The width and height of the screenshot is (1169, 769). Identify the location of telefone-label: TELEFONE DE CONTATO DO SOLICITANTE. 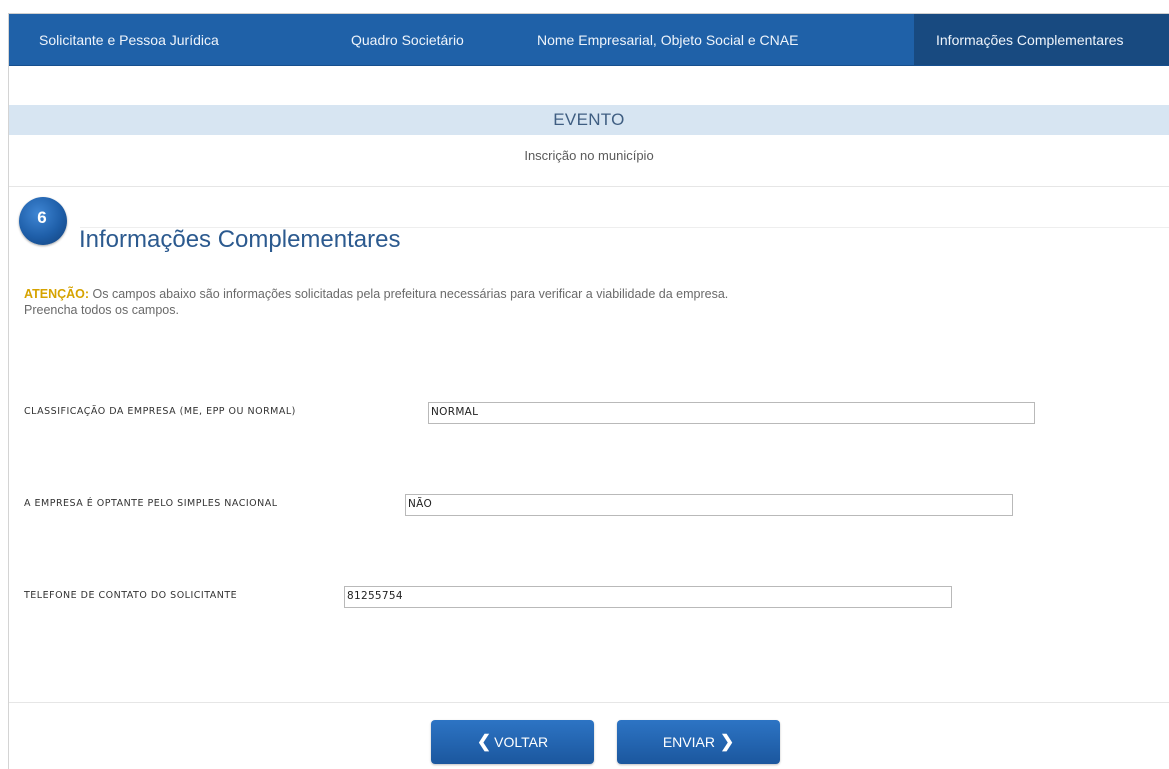
(131, 595).